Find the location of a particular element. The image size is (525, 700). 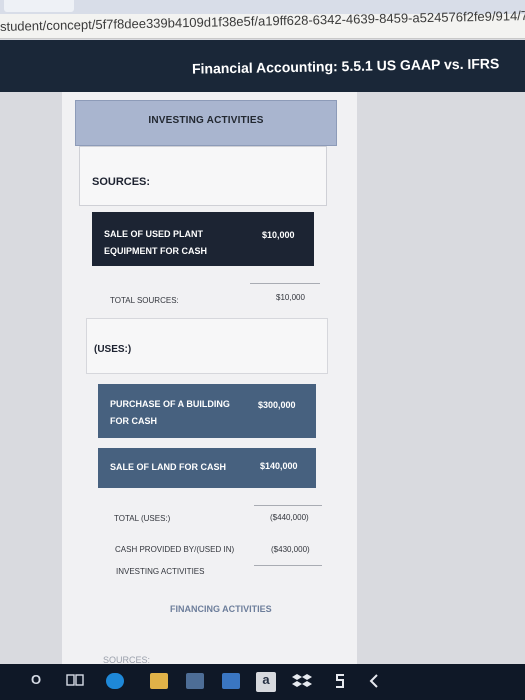

cash-provided-amount: ($430,000) is located at coordinates (290, 549).